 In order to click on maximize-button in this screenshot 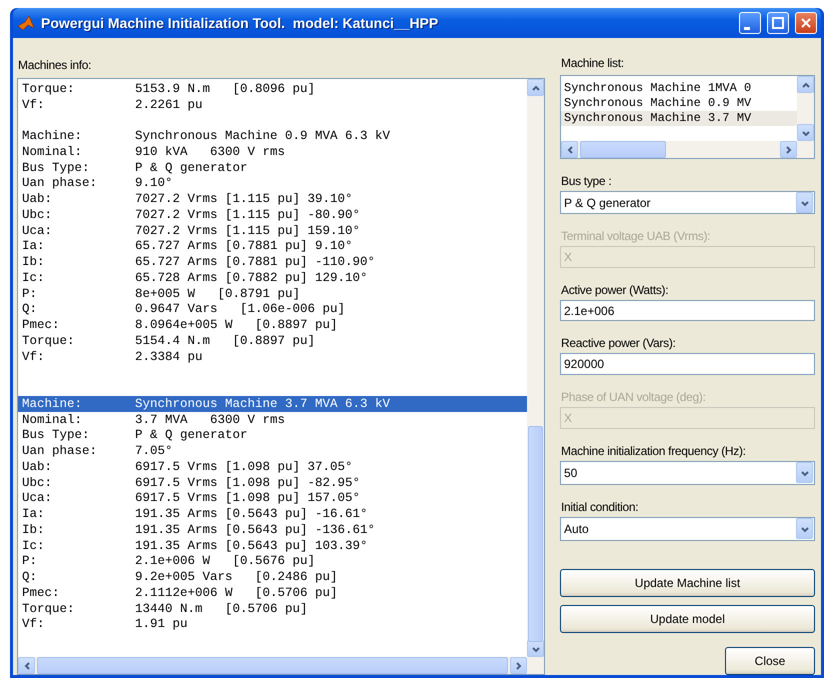, I will do `click(778, 23)`.